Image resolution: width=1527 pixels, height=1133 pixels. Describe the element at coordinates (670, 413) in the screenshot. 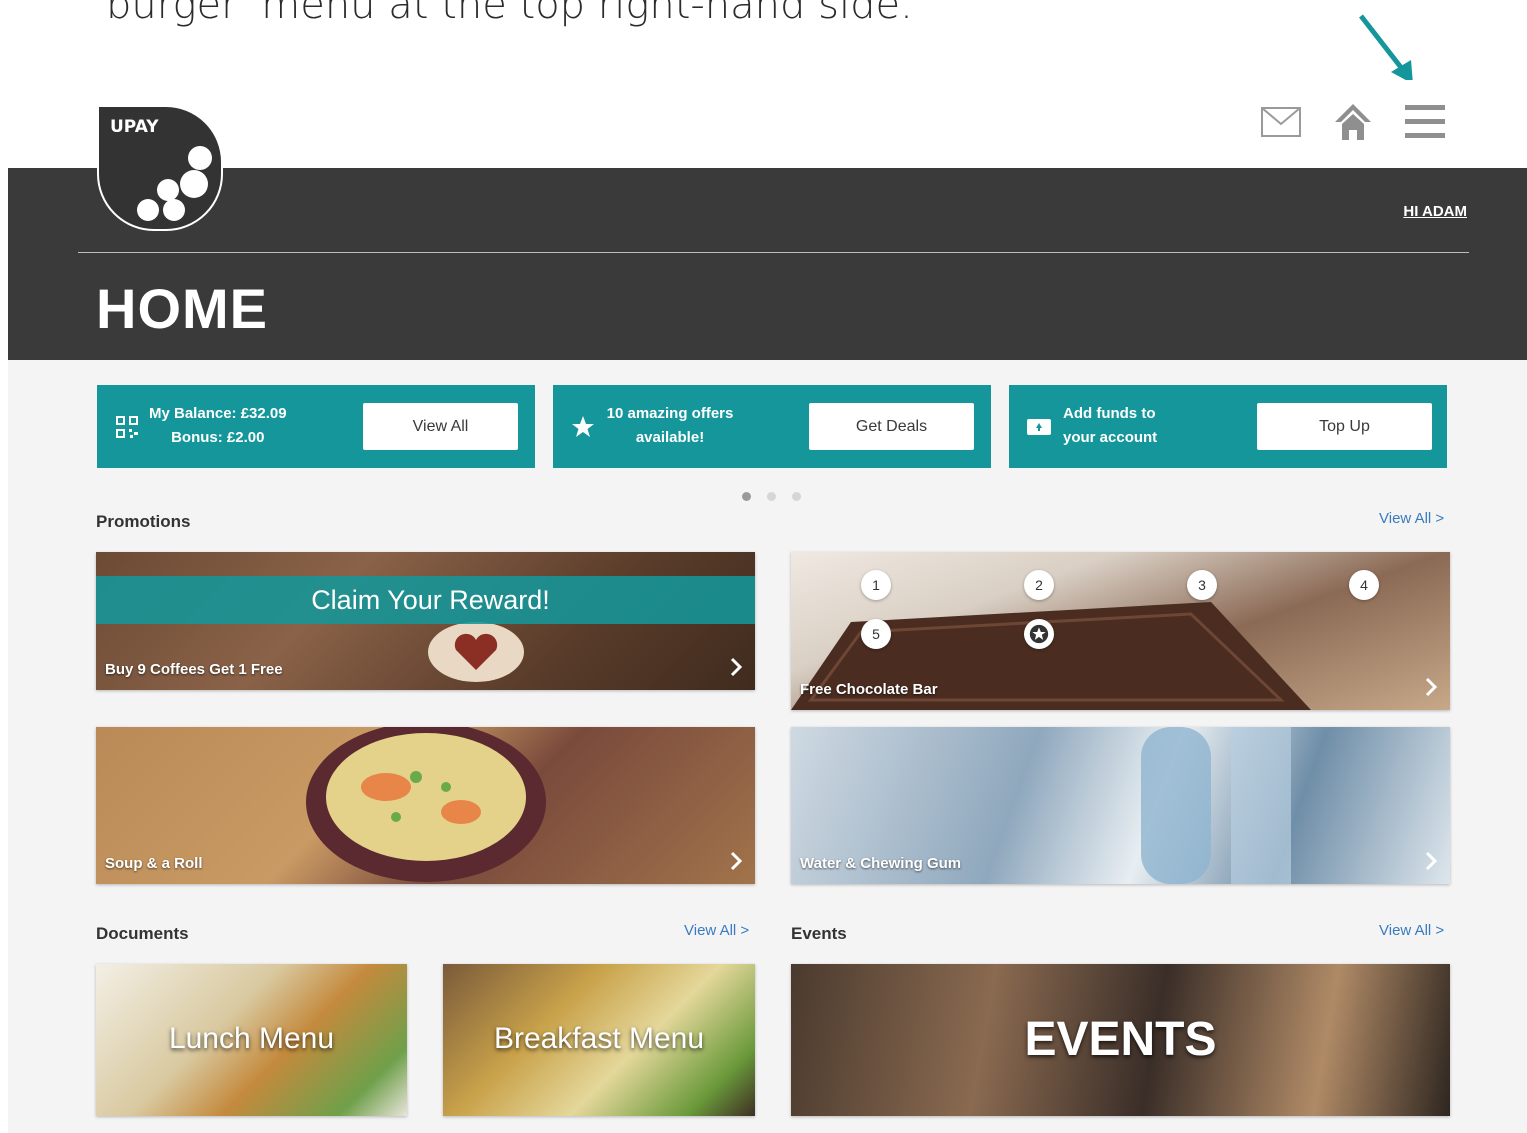

I see `offers-line-1: 10 amazing offers` at that location.